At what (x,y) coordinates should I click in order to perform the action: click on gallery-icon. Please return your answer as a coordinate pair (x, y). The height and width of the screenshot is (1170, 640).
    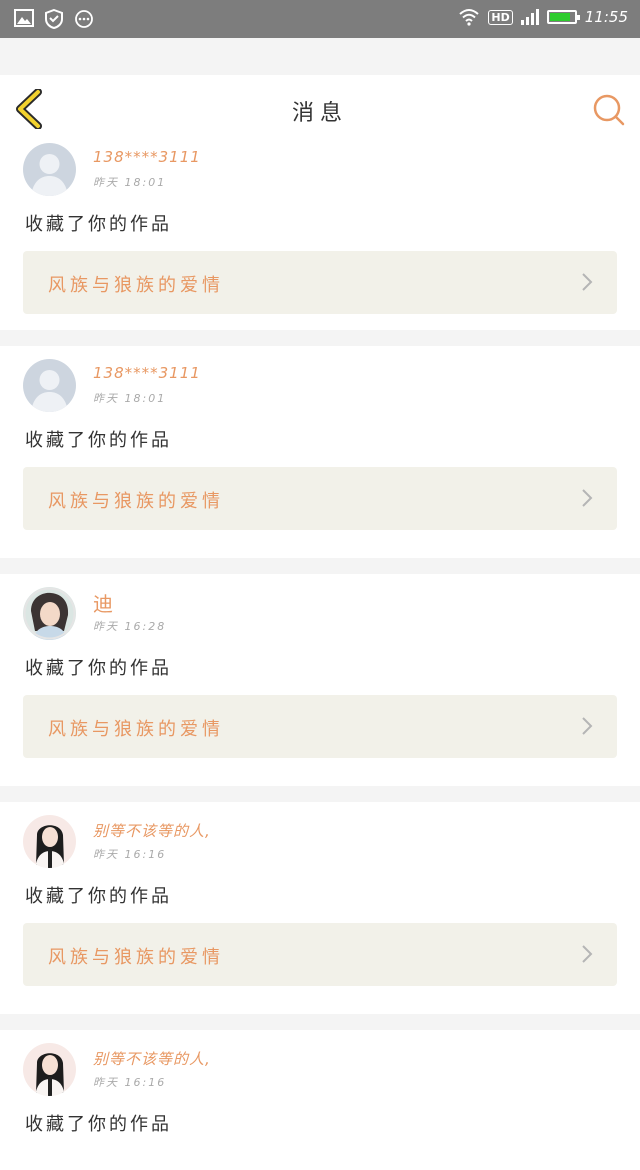
    Looking at the image, I should click on (24, 18).